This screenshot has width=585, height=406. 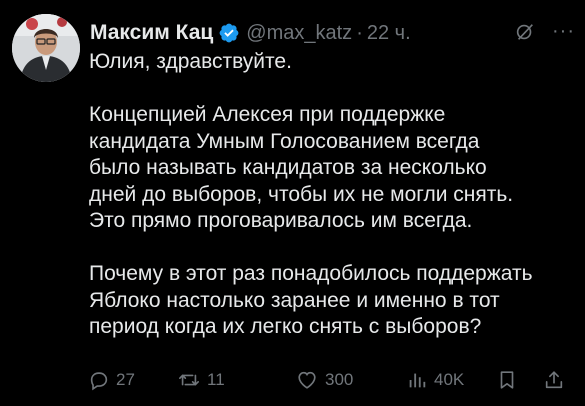 I want to click on retweet-button: 11, so click(x=201, y=380).